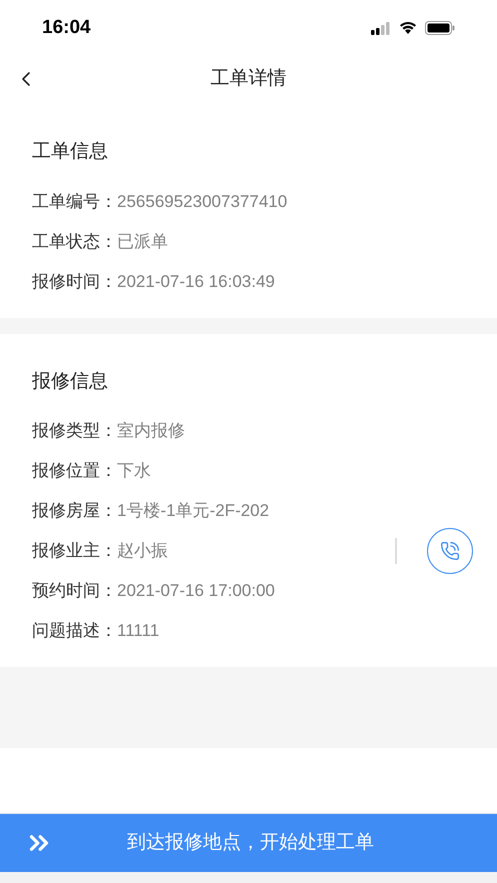 Image resolution: width=497 pixels, height=883 pixels. What do you see at coordinates (70, 152) in the screenshot?
I see `section-title: 工单信息` at bounding box center [70, 152].